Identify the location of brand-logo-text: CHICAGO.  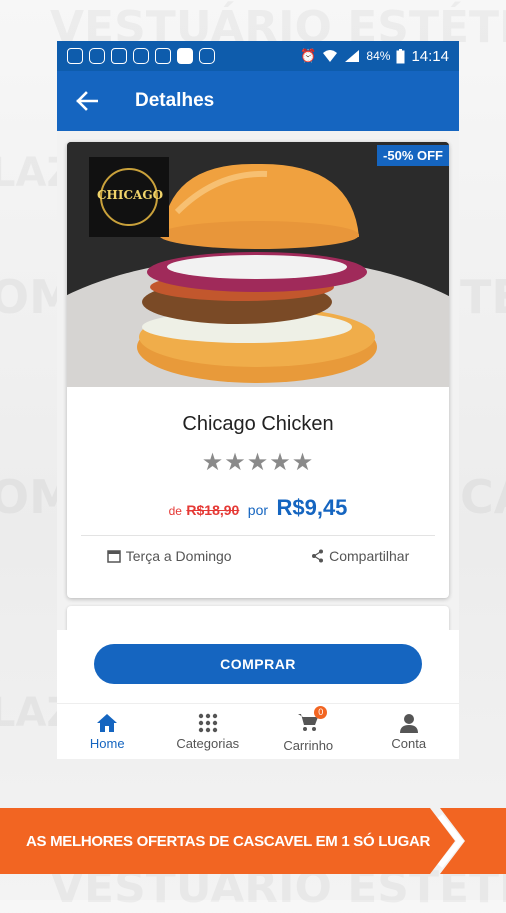
(130, 195).